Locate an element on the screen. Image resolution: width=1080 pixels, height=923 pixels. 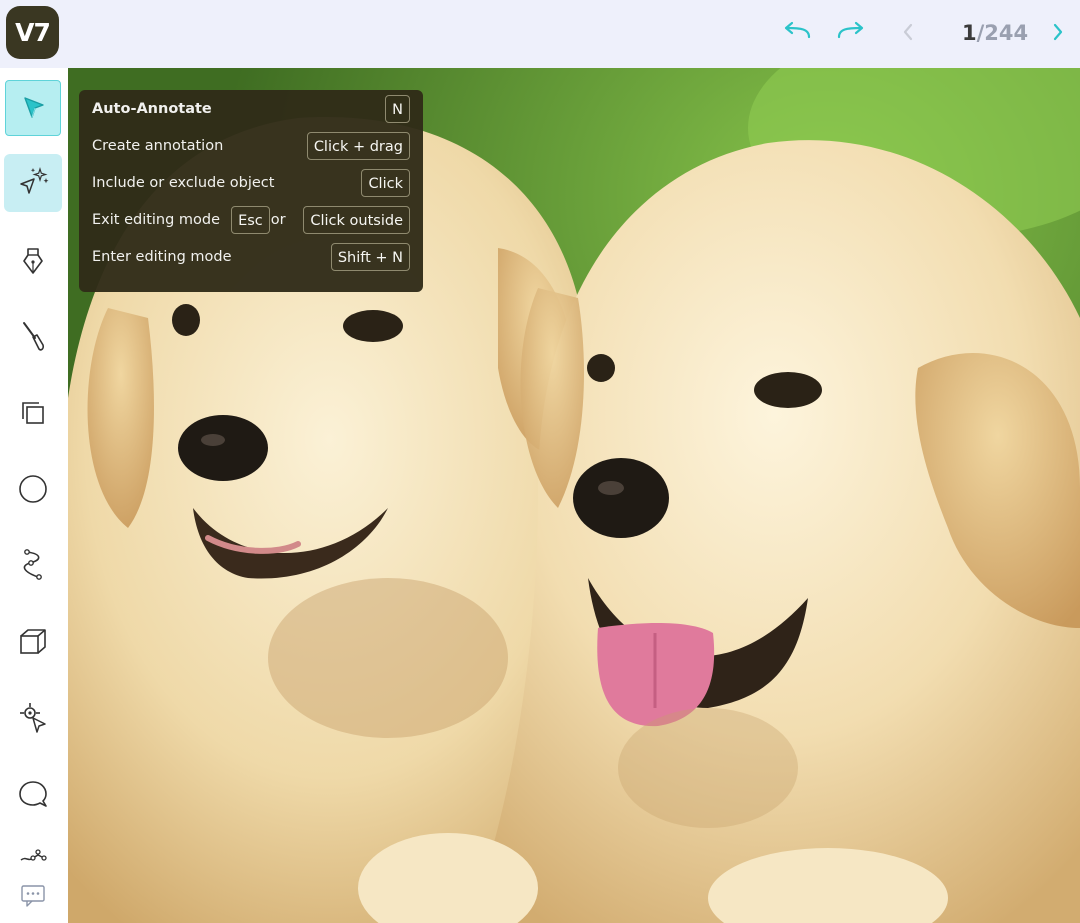
speech-bubble-icon is located at coordinates (33, 794).